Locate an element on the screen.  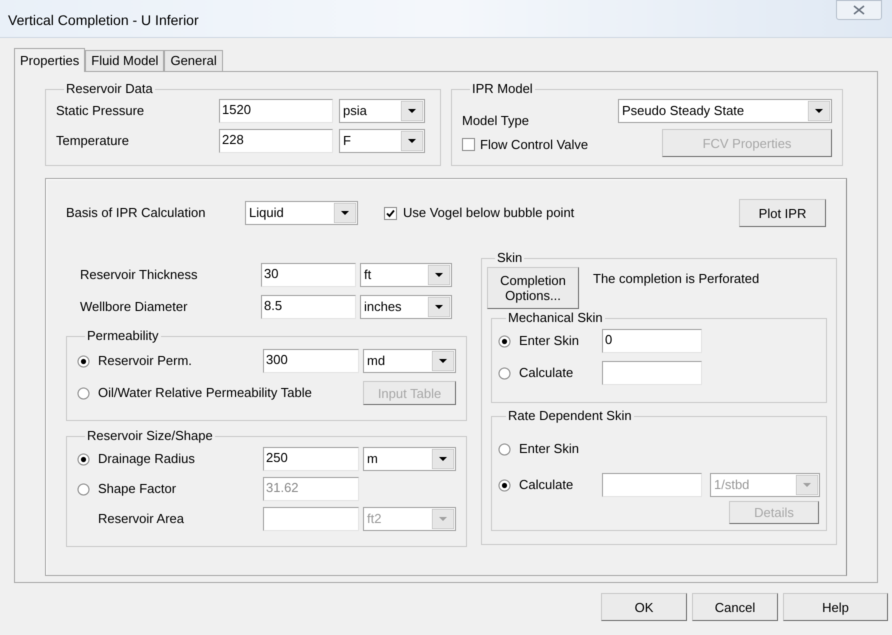
dropdown: psia is located at coordinates (382, 111).